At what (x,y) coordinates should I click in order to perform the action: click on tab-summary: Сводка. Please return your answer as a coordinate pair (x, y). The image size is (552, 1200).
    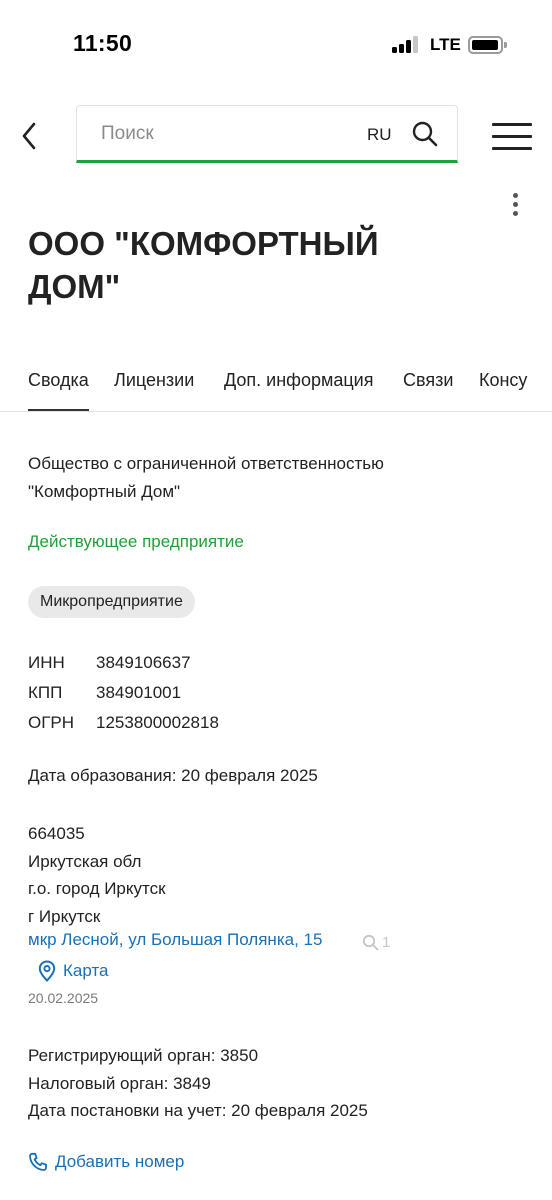
    Looking at the image, I should click on (58, 390).